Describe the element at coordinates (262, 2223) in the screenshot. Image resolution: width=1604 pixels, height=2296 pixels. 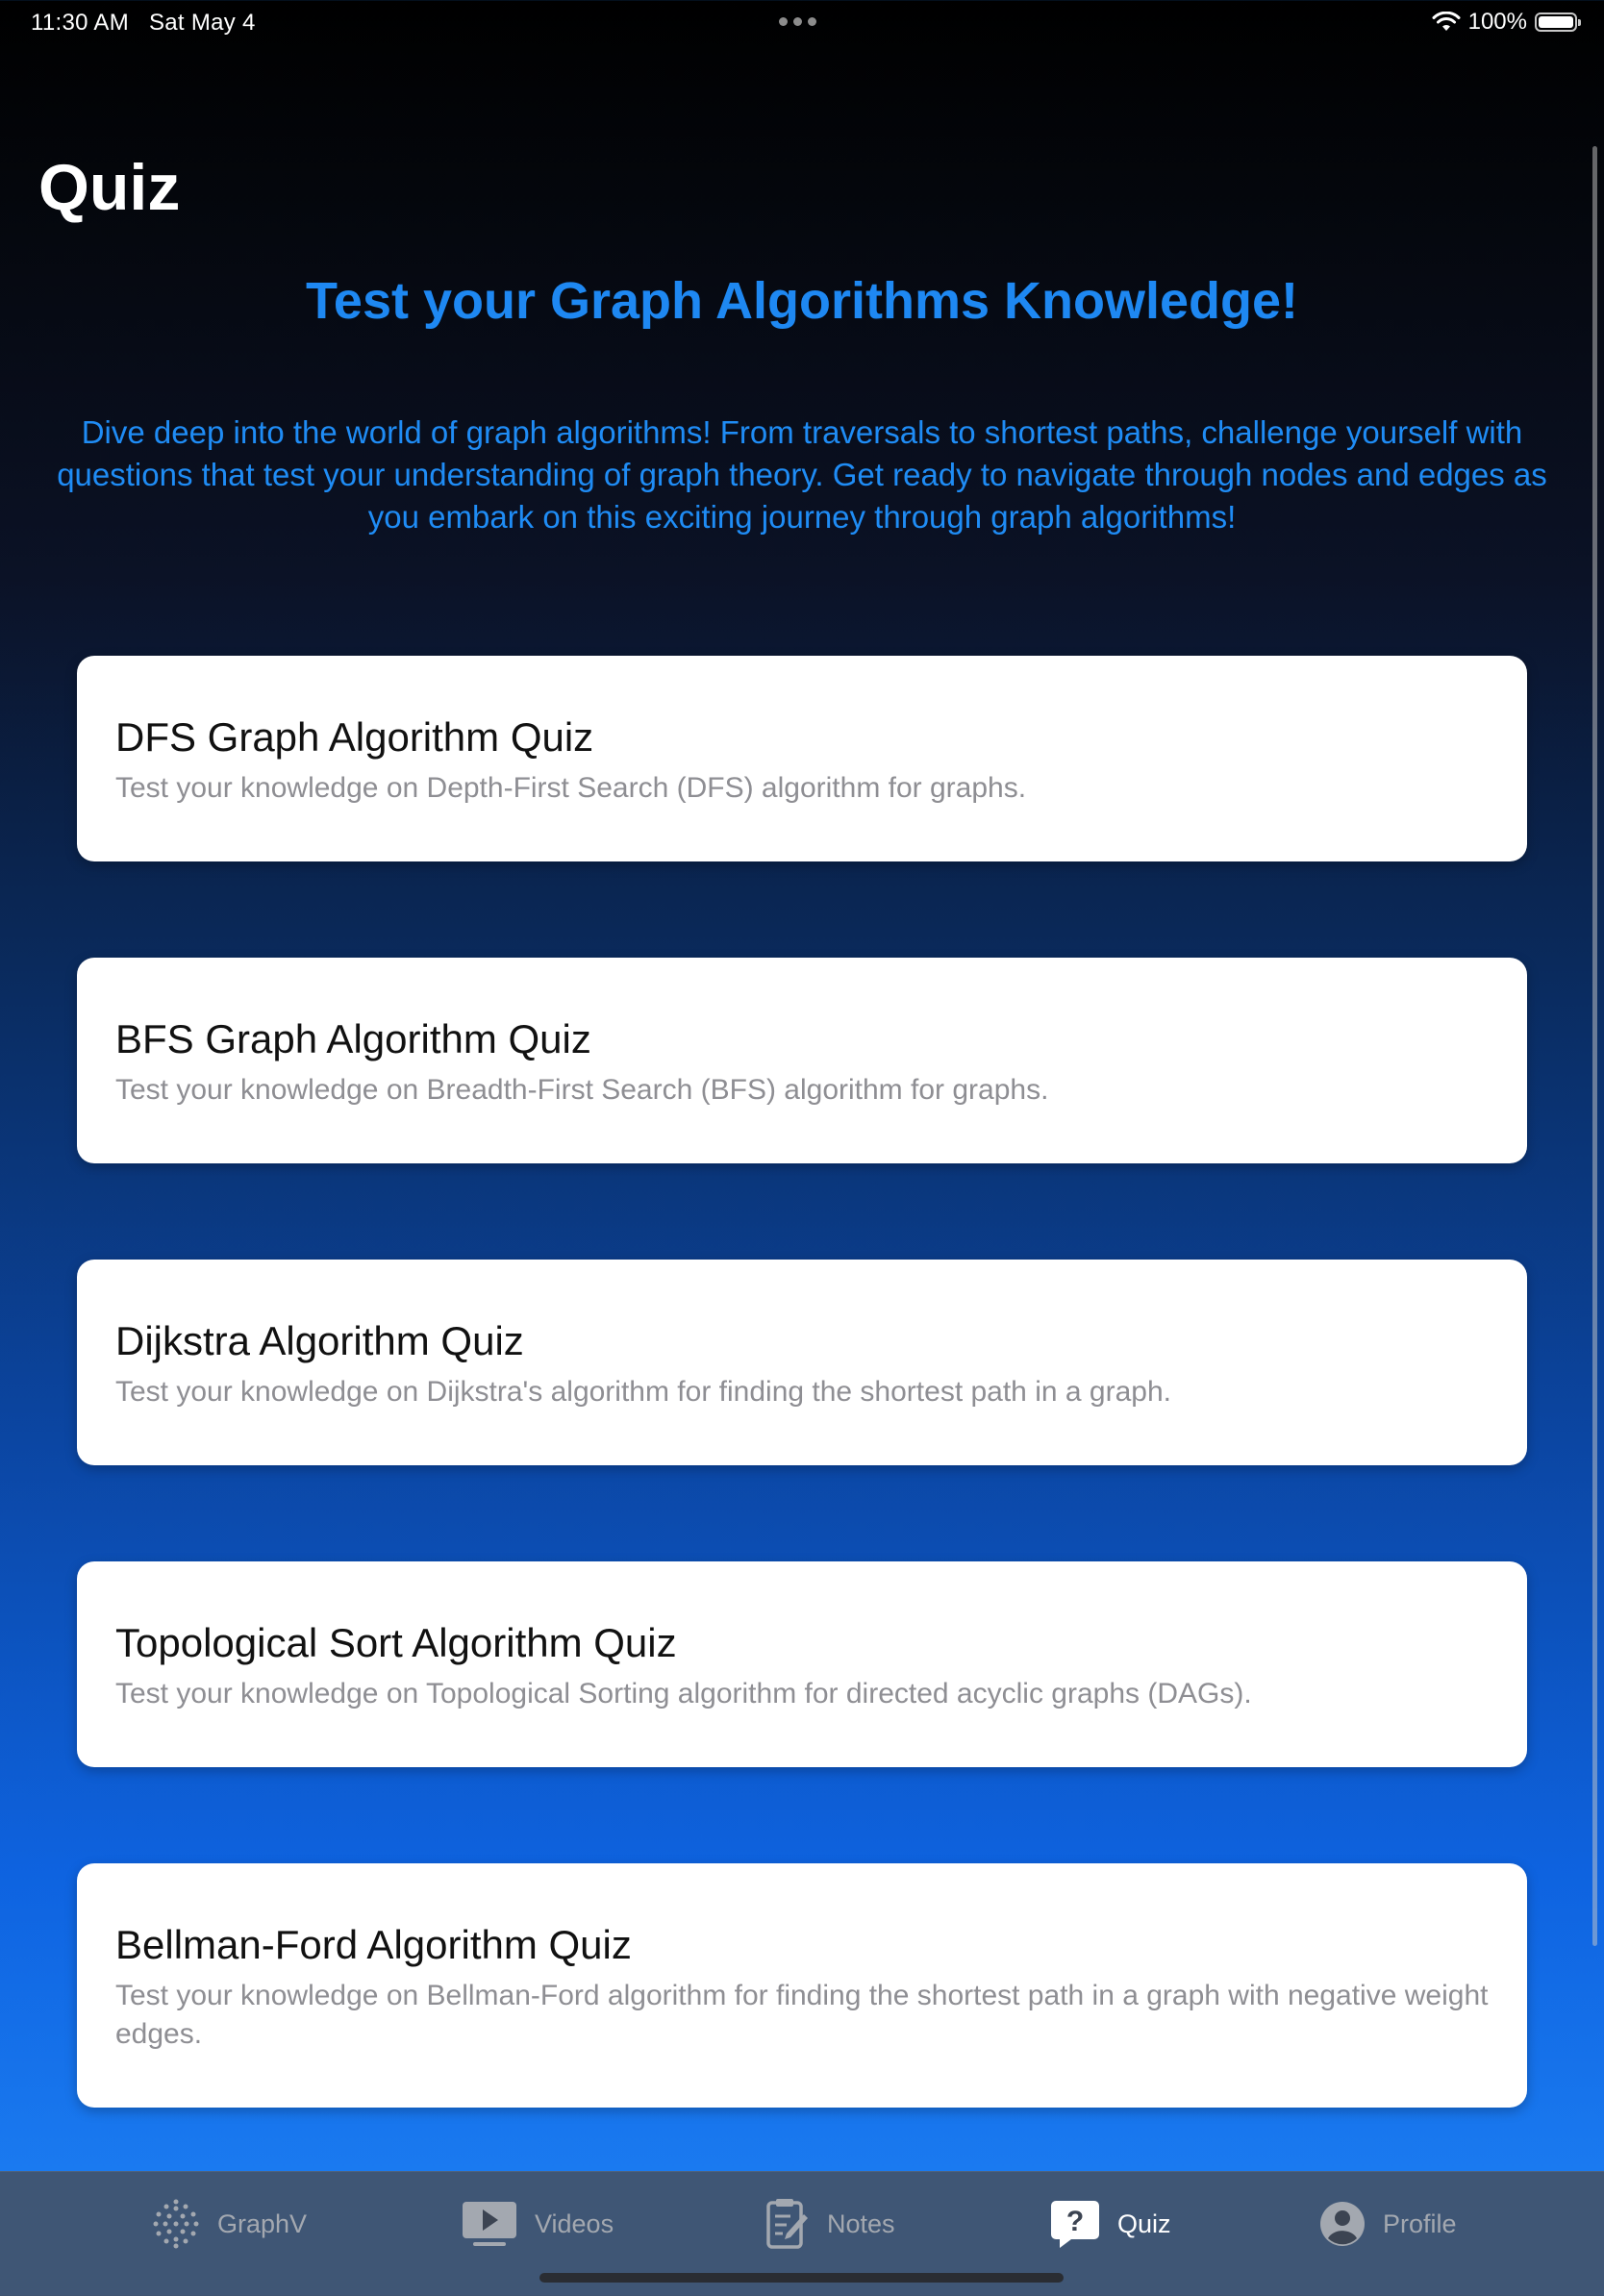
I see `tab-label: GraphV` at that location.